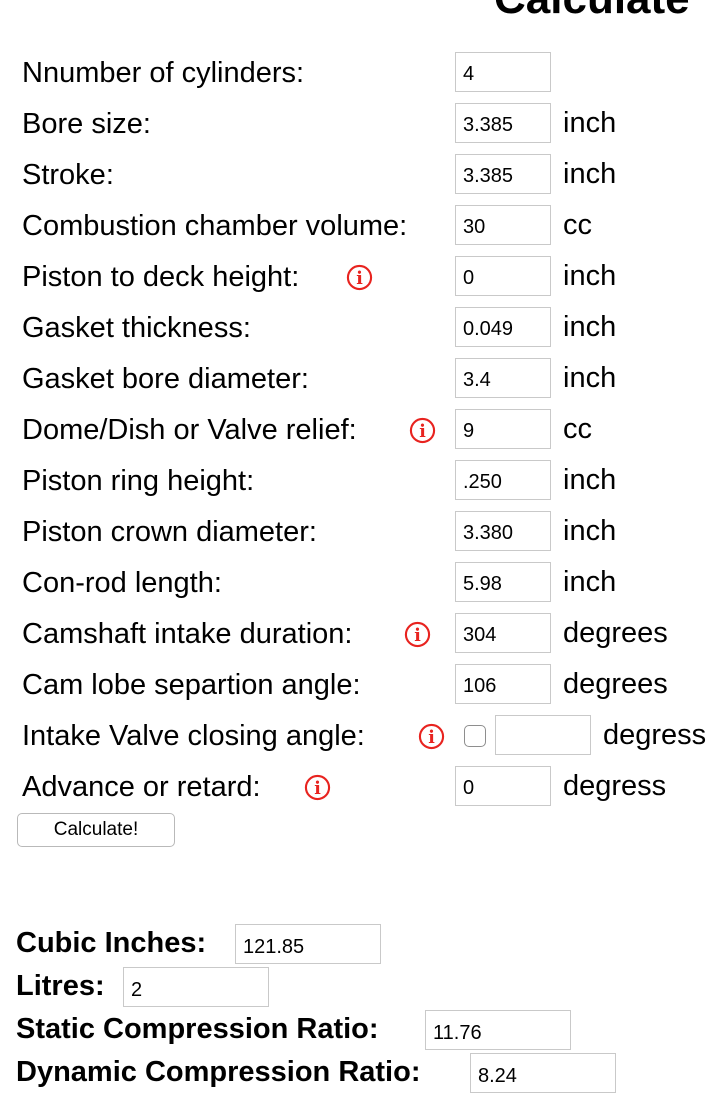 This screenshot has width=722, height=1106. Describe the element at coordinates (361, 179) in the screenshot. I see `form-row-stroke: Stroke: inch` at that location.